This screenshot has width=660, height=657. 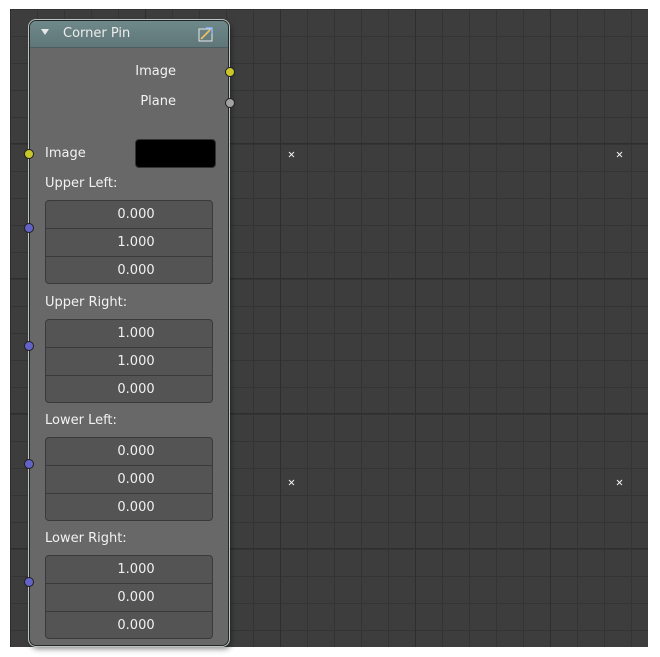 I want to click on upper-left-z-field: 0.000, so click(x=129, y=270).